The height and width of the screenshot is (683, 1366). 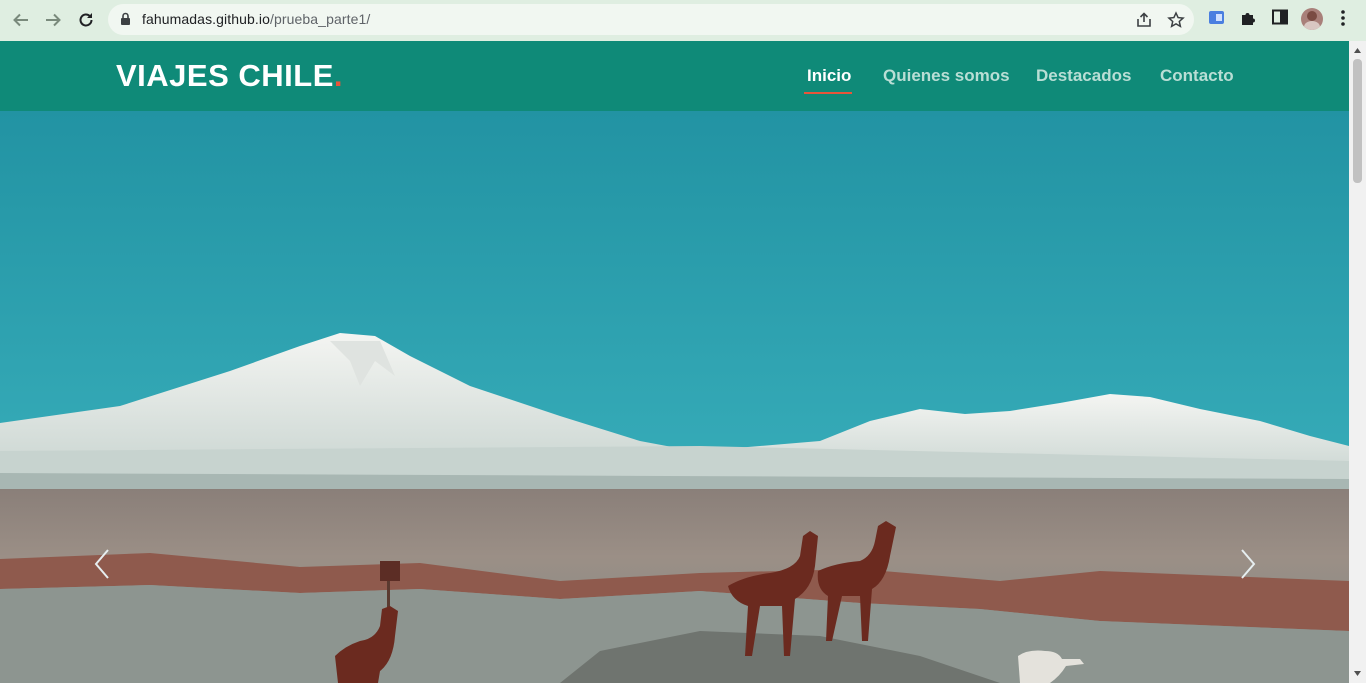 I want to click on back-button, so click(x=21, y=20).